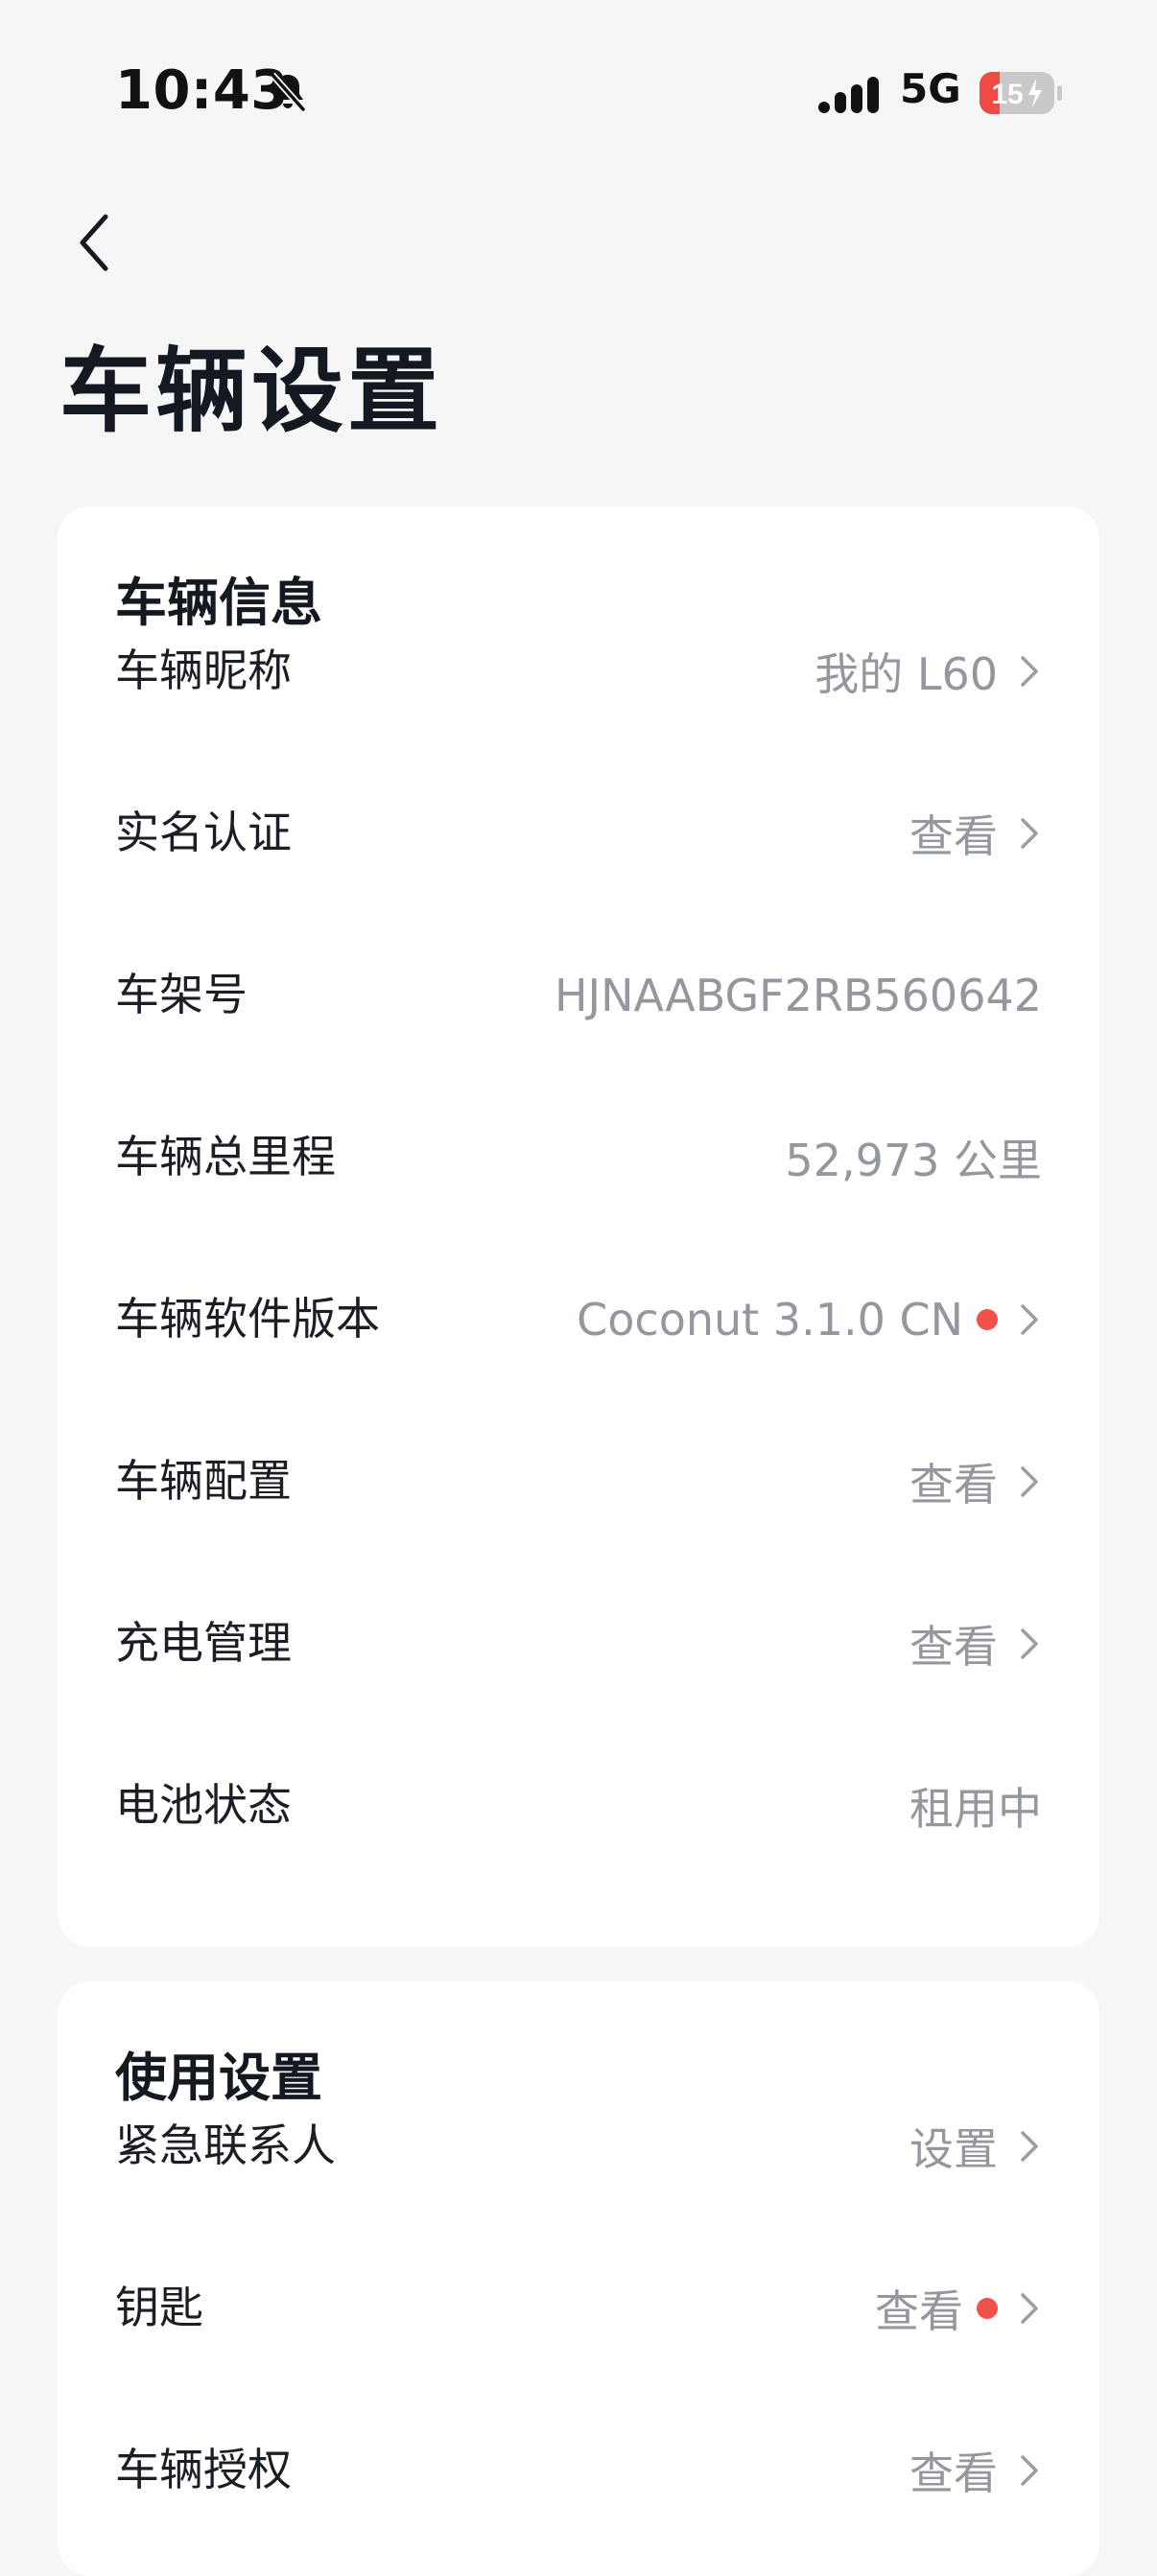  I want to click on row-keys: 钥匙 查看, so click(578, 2308).